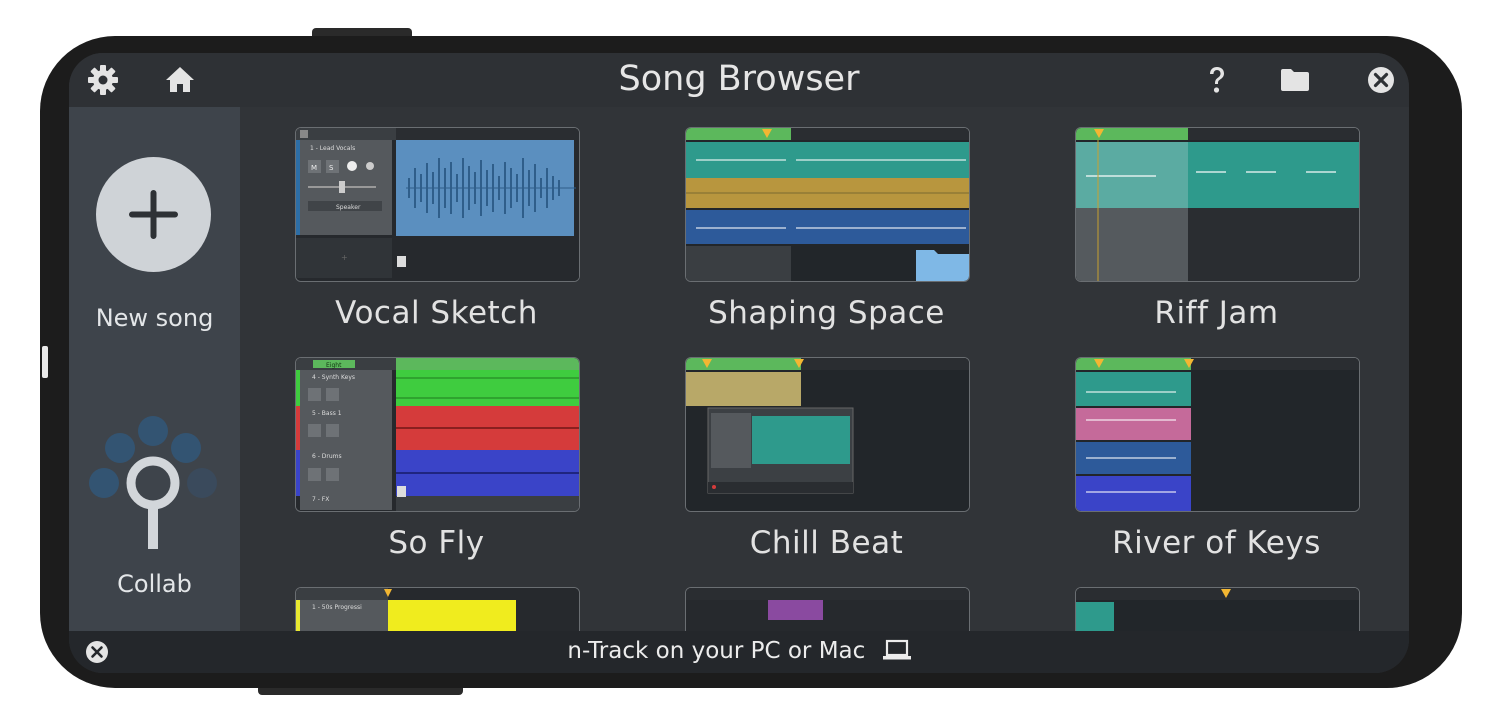 This screenshot has height=723, width=1500. Describe the element at coordinates (348, 207) in the screenshot. I see `svg-text: Speaker` at that location.